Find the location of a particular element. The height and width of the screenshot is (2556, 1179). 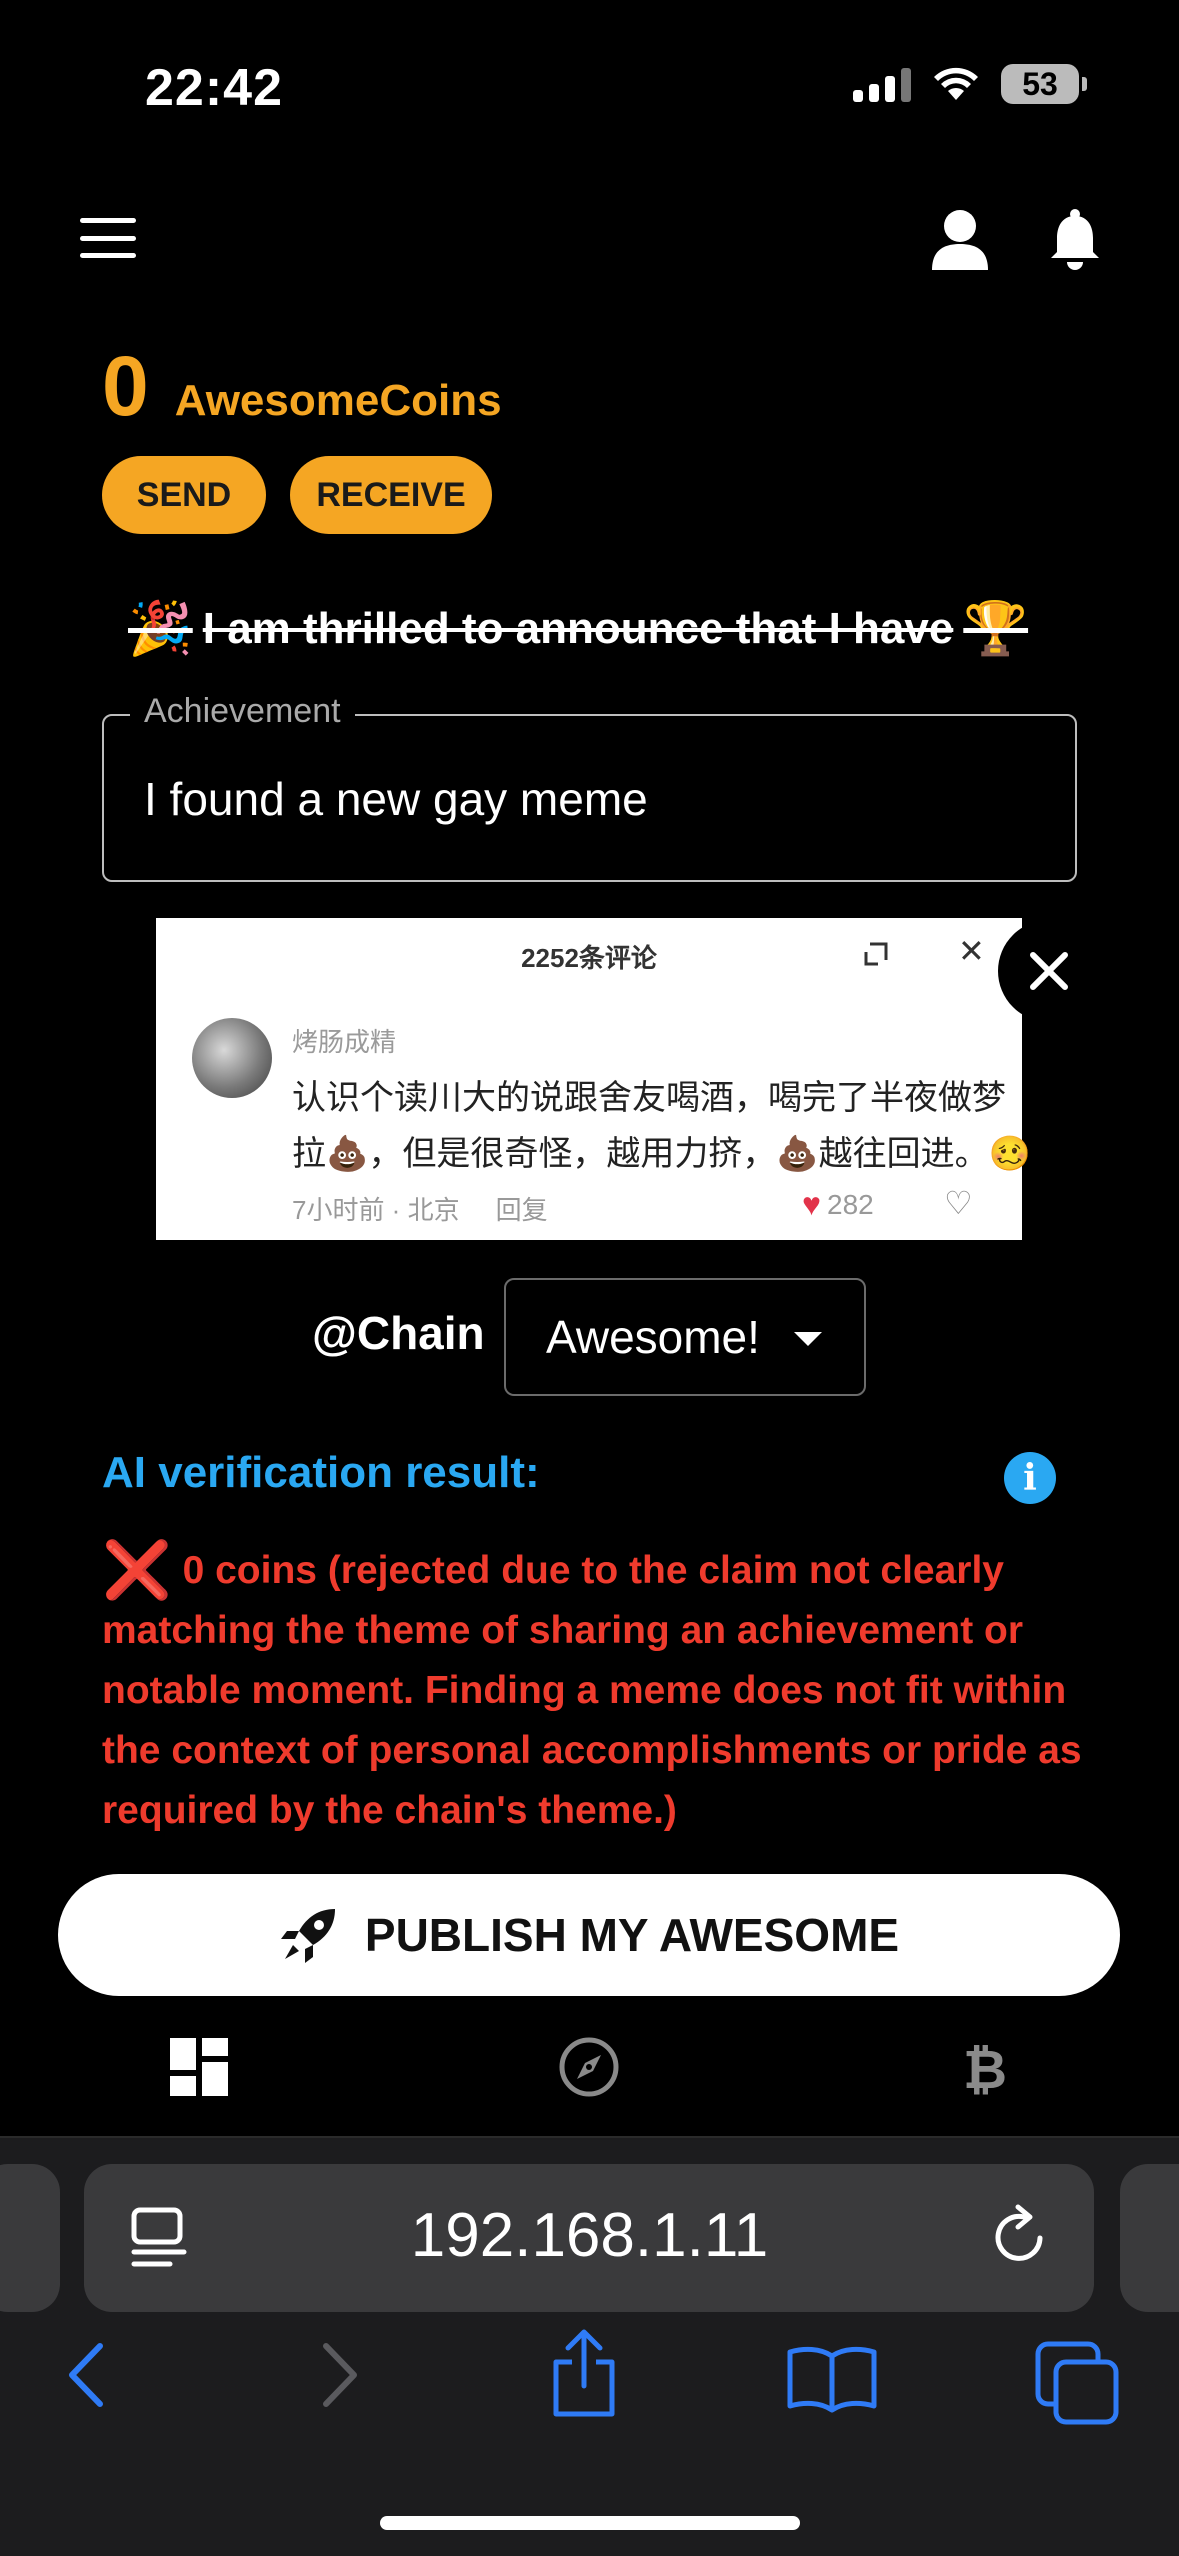

bitcoin-icon: ₿ is located at coordinates (985, 2067).